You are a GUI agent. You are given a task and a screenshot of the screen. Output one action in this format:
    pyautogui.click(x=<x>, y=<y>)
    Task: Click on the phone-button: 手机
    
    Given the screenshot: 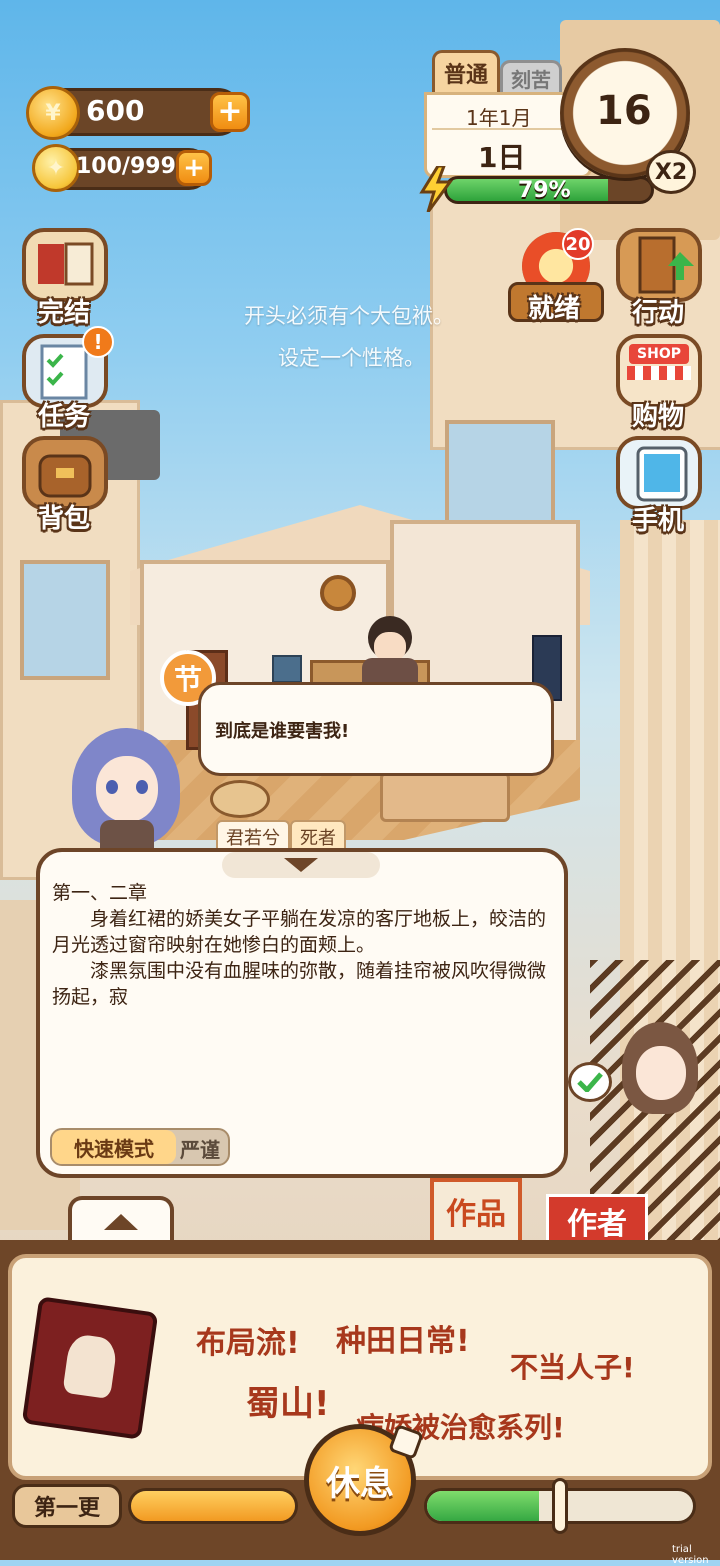 What is the action you would take?
    pyautogui.click(x=662, y=486)
    